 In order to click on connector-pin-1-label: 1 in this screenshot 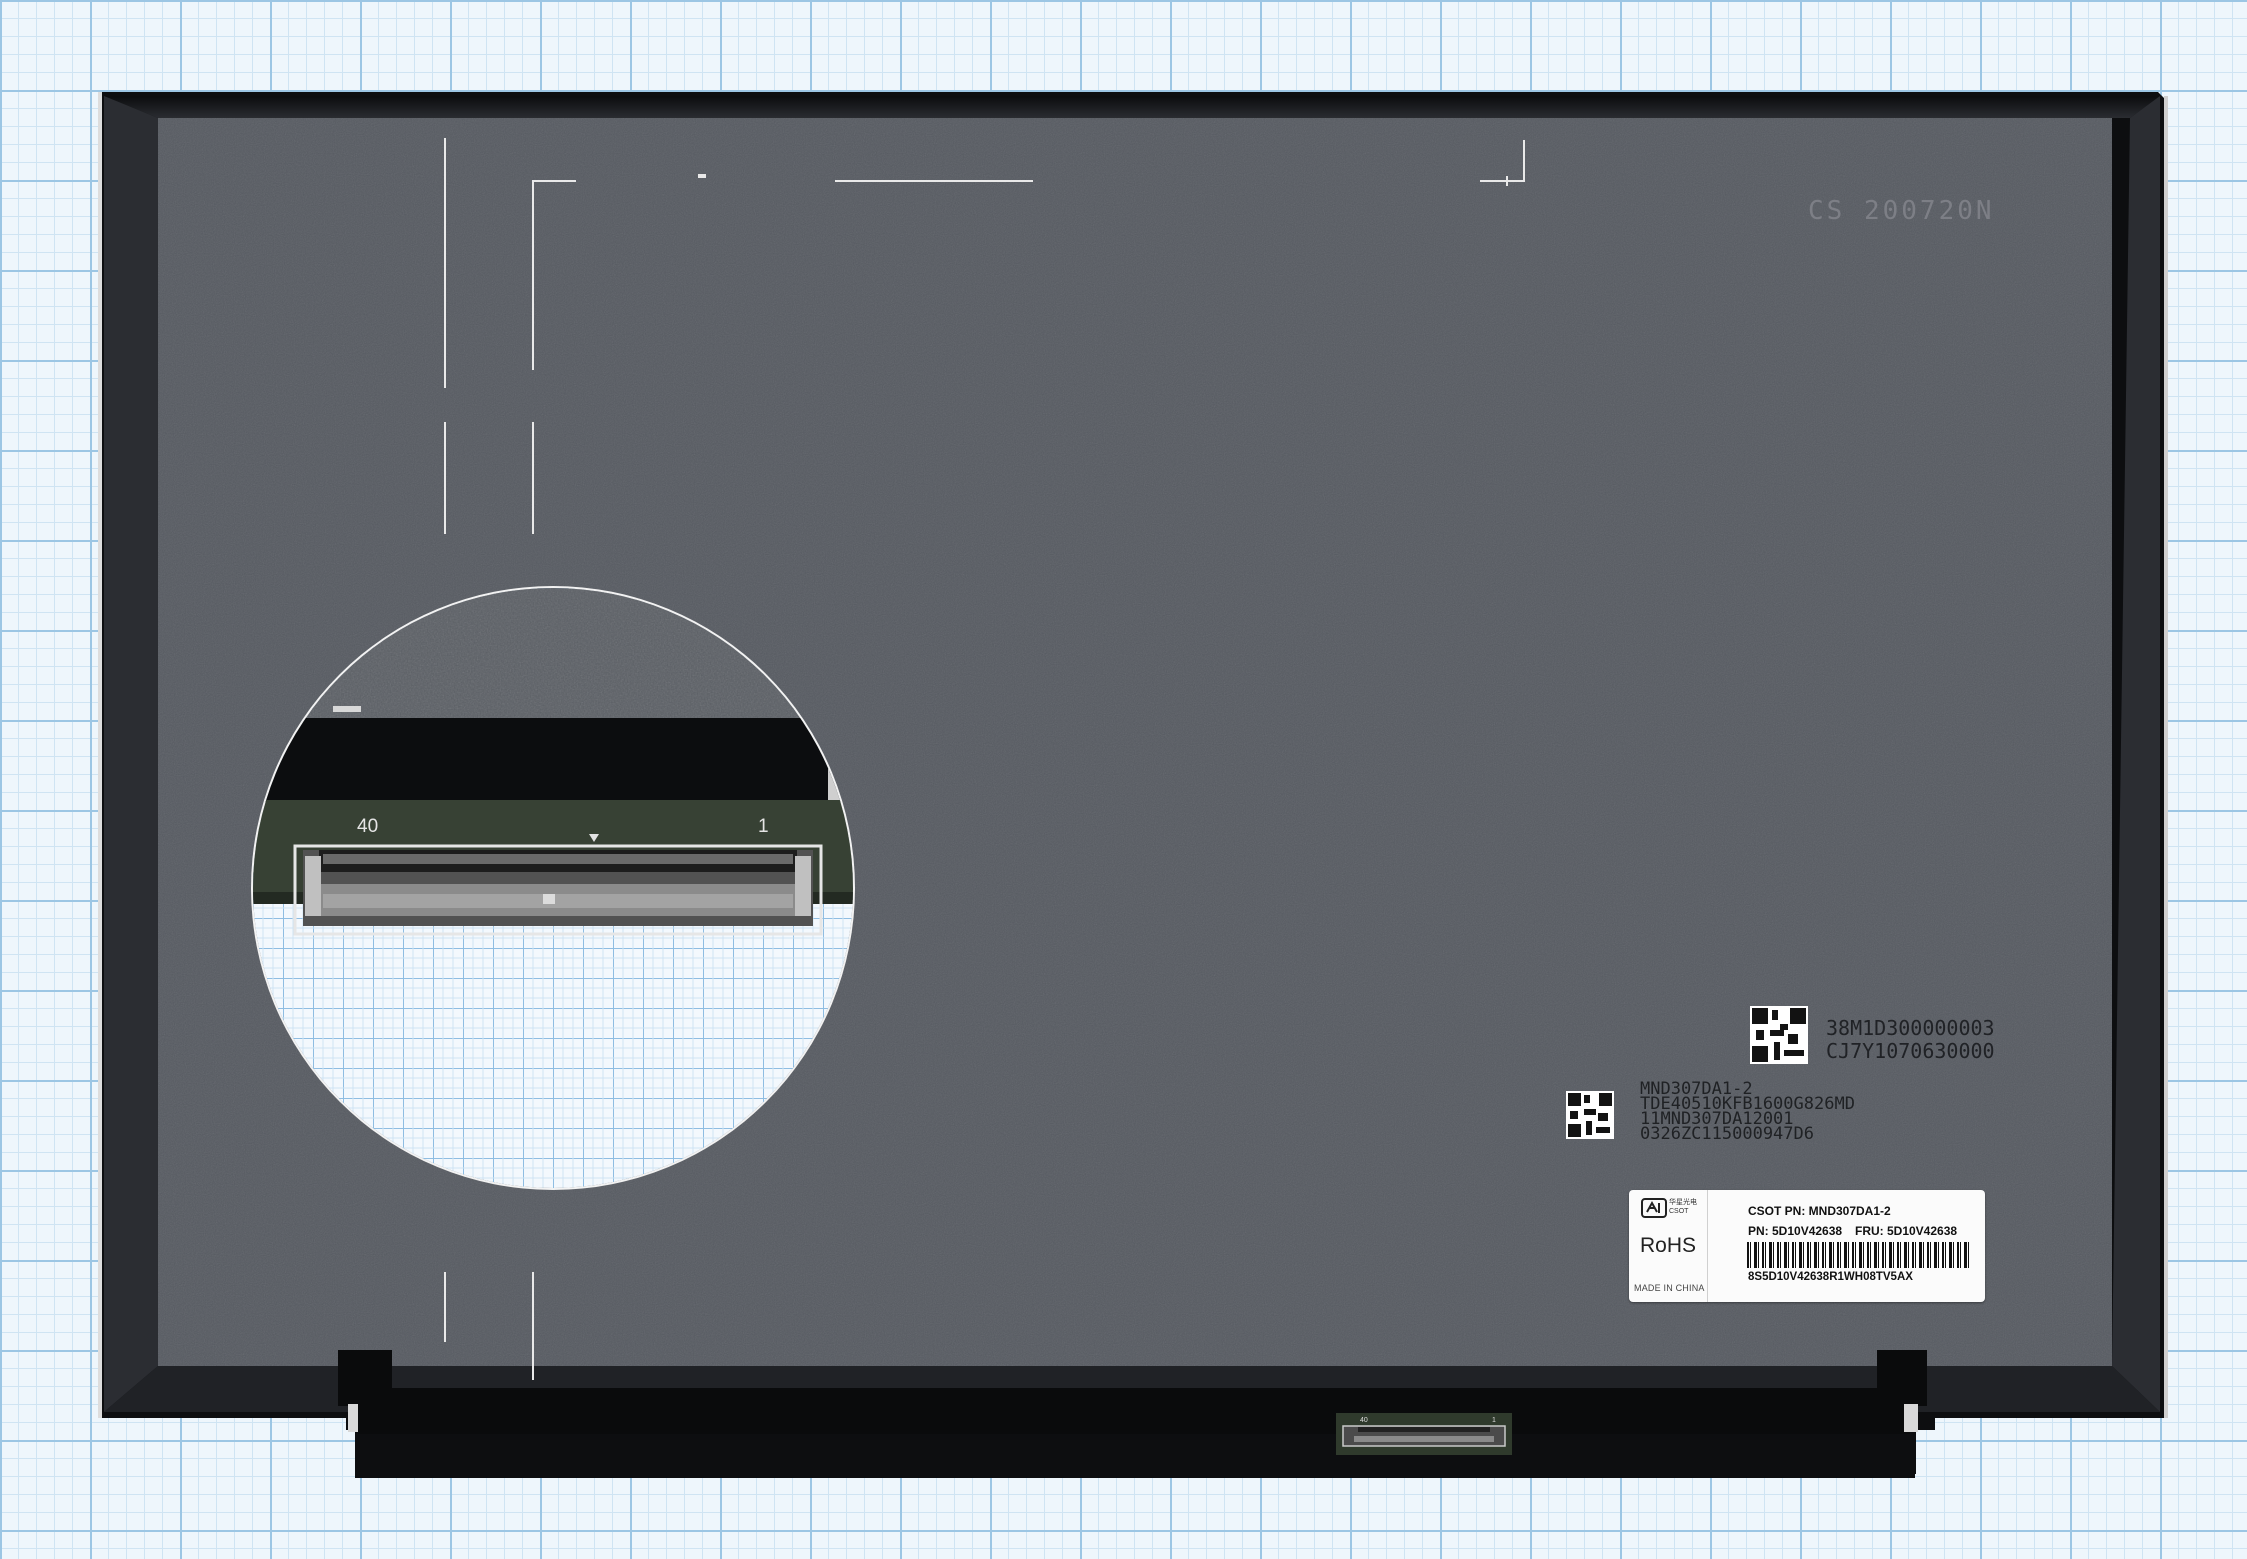, I will do `click(1494, 1420)`.